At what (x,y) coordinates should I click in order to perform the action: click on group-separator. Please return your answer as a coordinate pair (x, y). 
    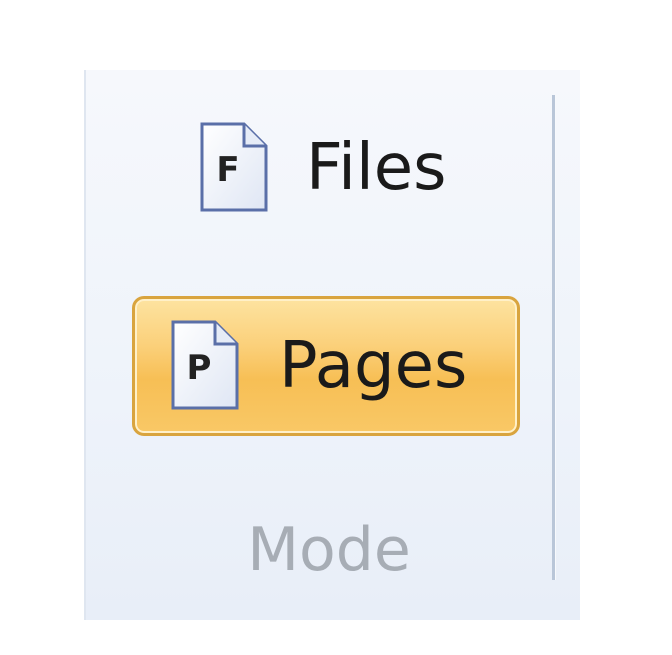
    Looking at the image, I should click on (554, 337).